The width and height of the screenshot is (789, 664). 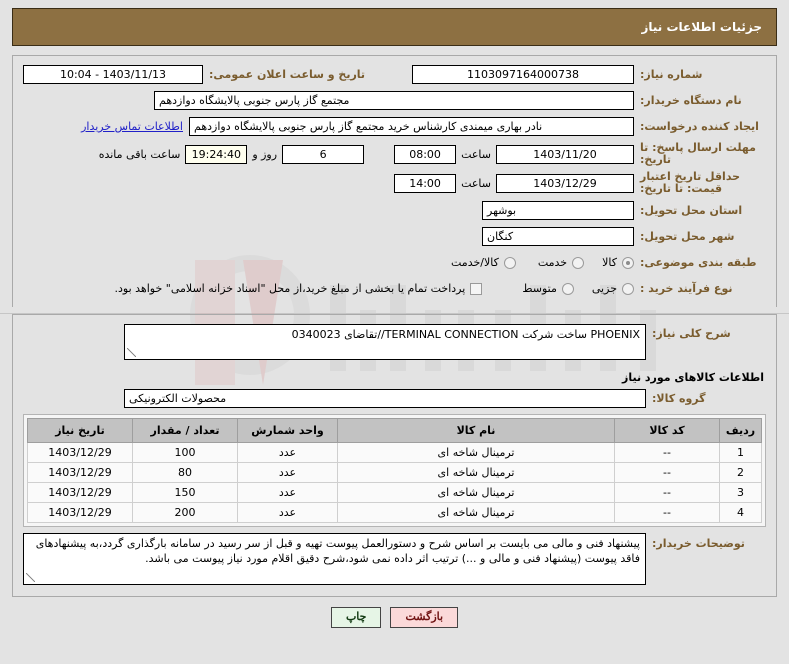 What do you see at coordinates (628, 262) in the screenshot?
I see `radio-goods-icon` at bounding box center [628, 262].